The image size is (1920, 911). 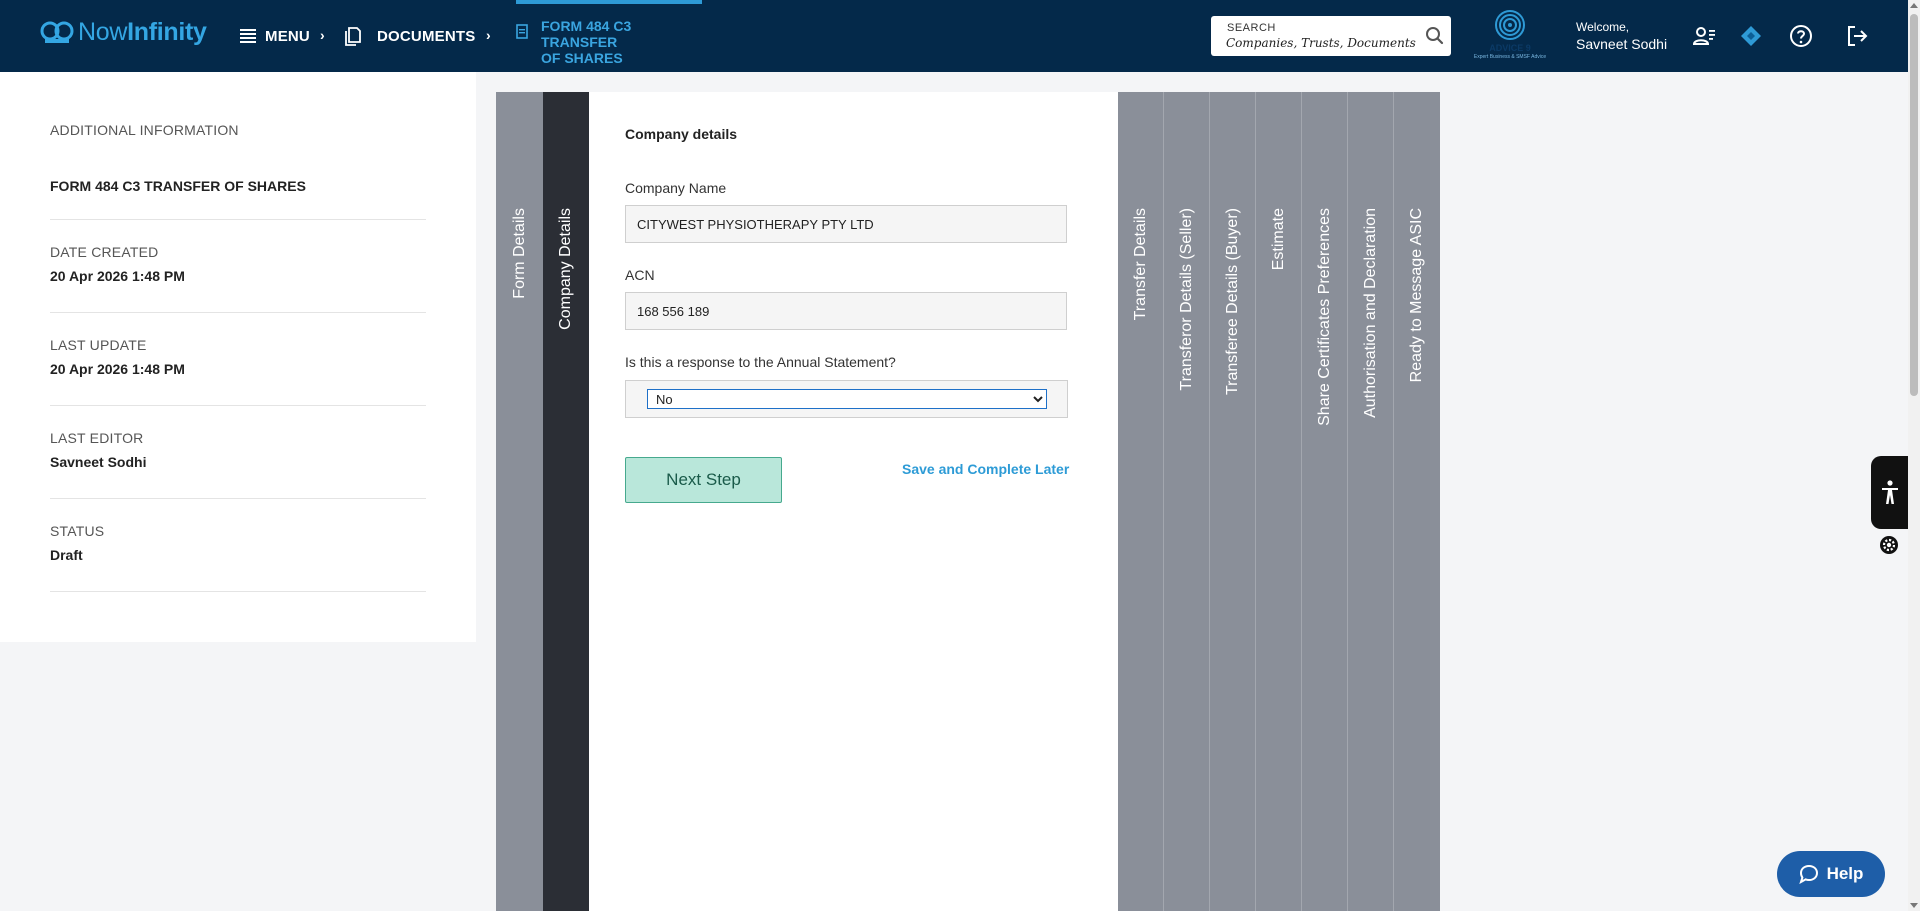 What do you see at coordinates (144, 130) in the screenshot?
I see `info-heading: ADDITIONAL INFORMATION` at bounding box center [144, 130].